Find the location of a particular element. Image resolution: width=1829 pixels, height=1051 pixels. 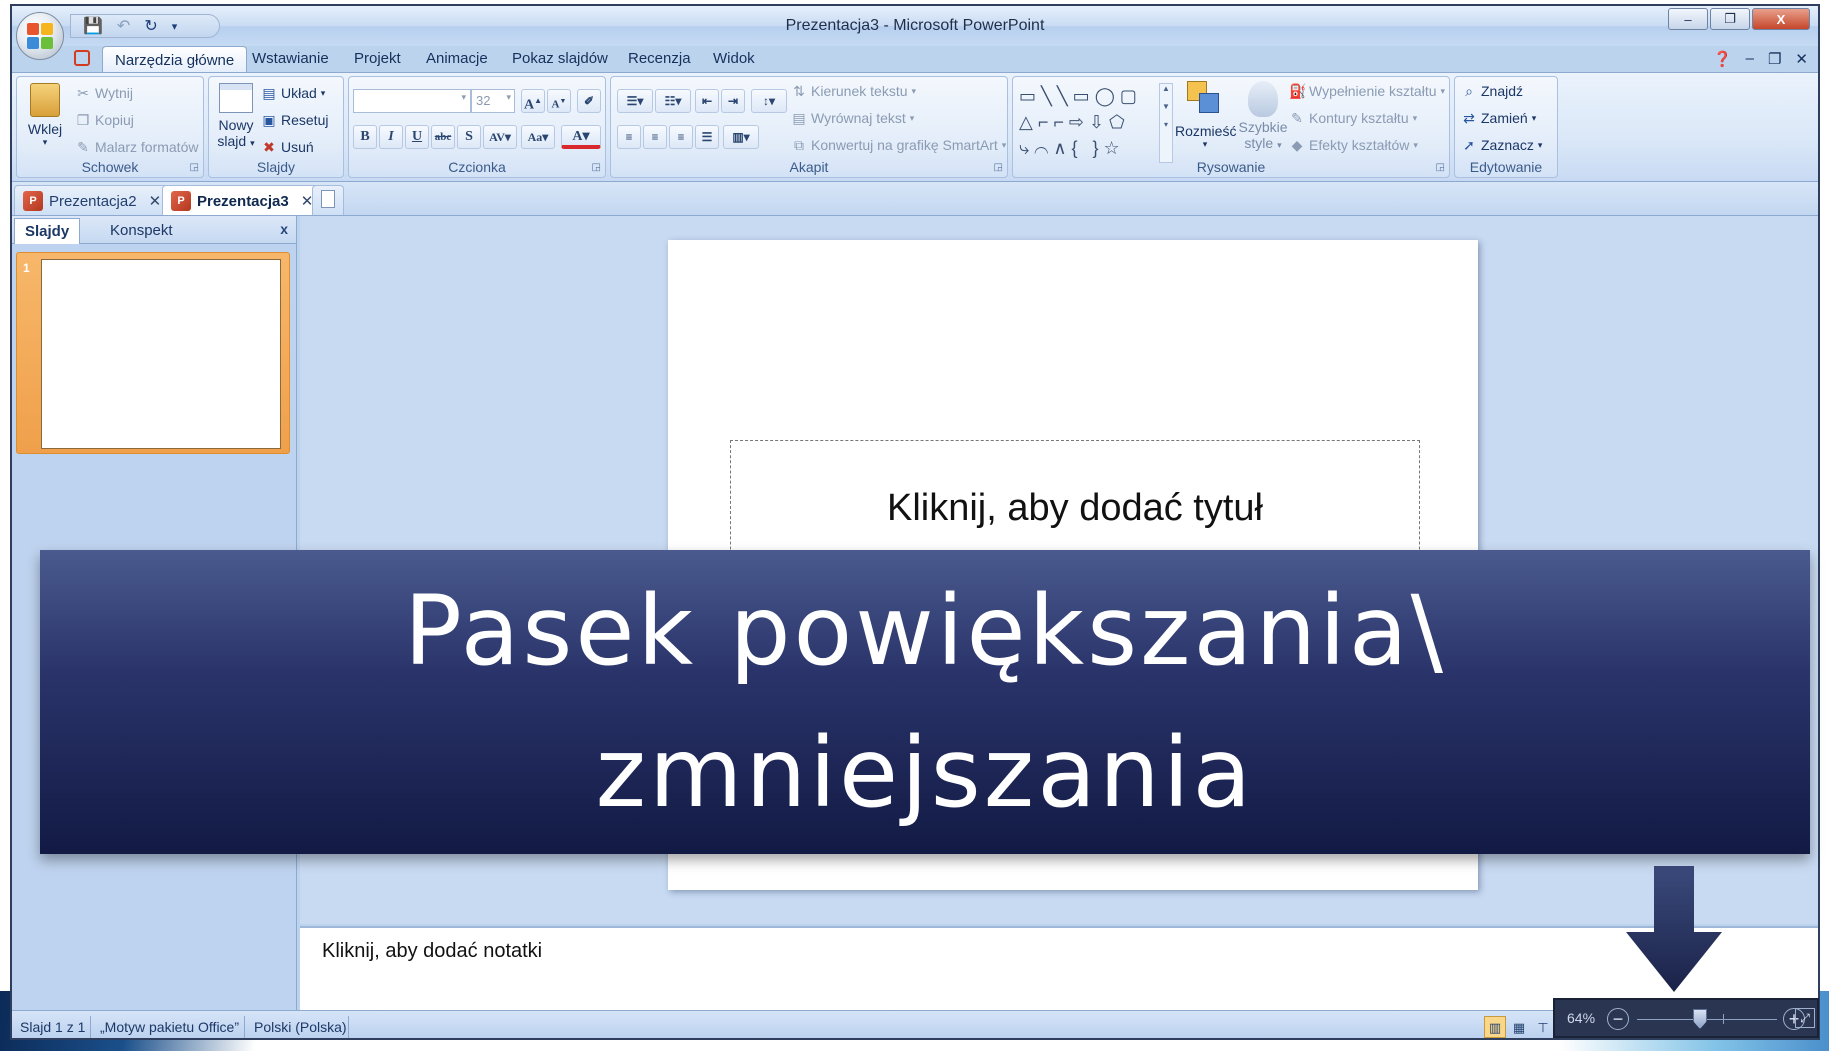

tab-outline: Konspekt is located at coordinates (141, 231).